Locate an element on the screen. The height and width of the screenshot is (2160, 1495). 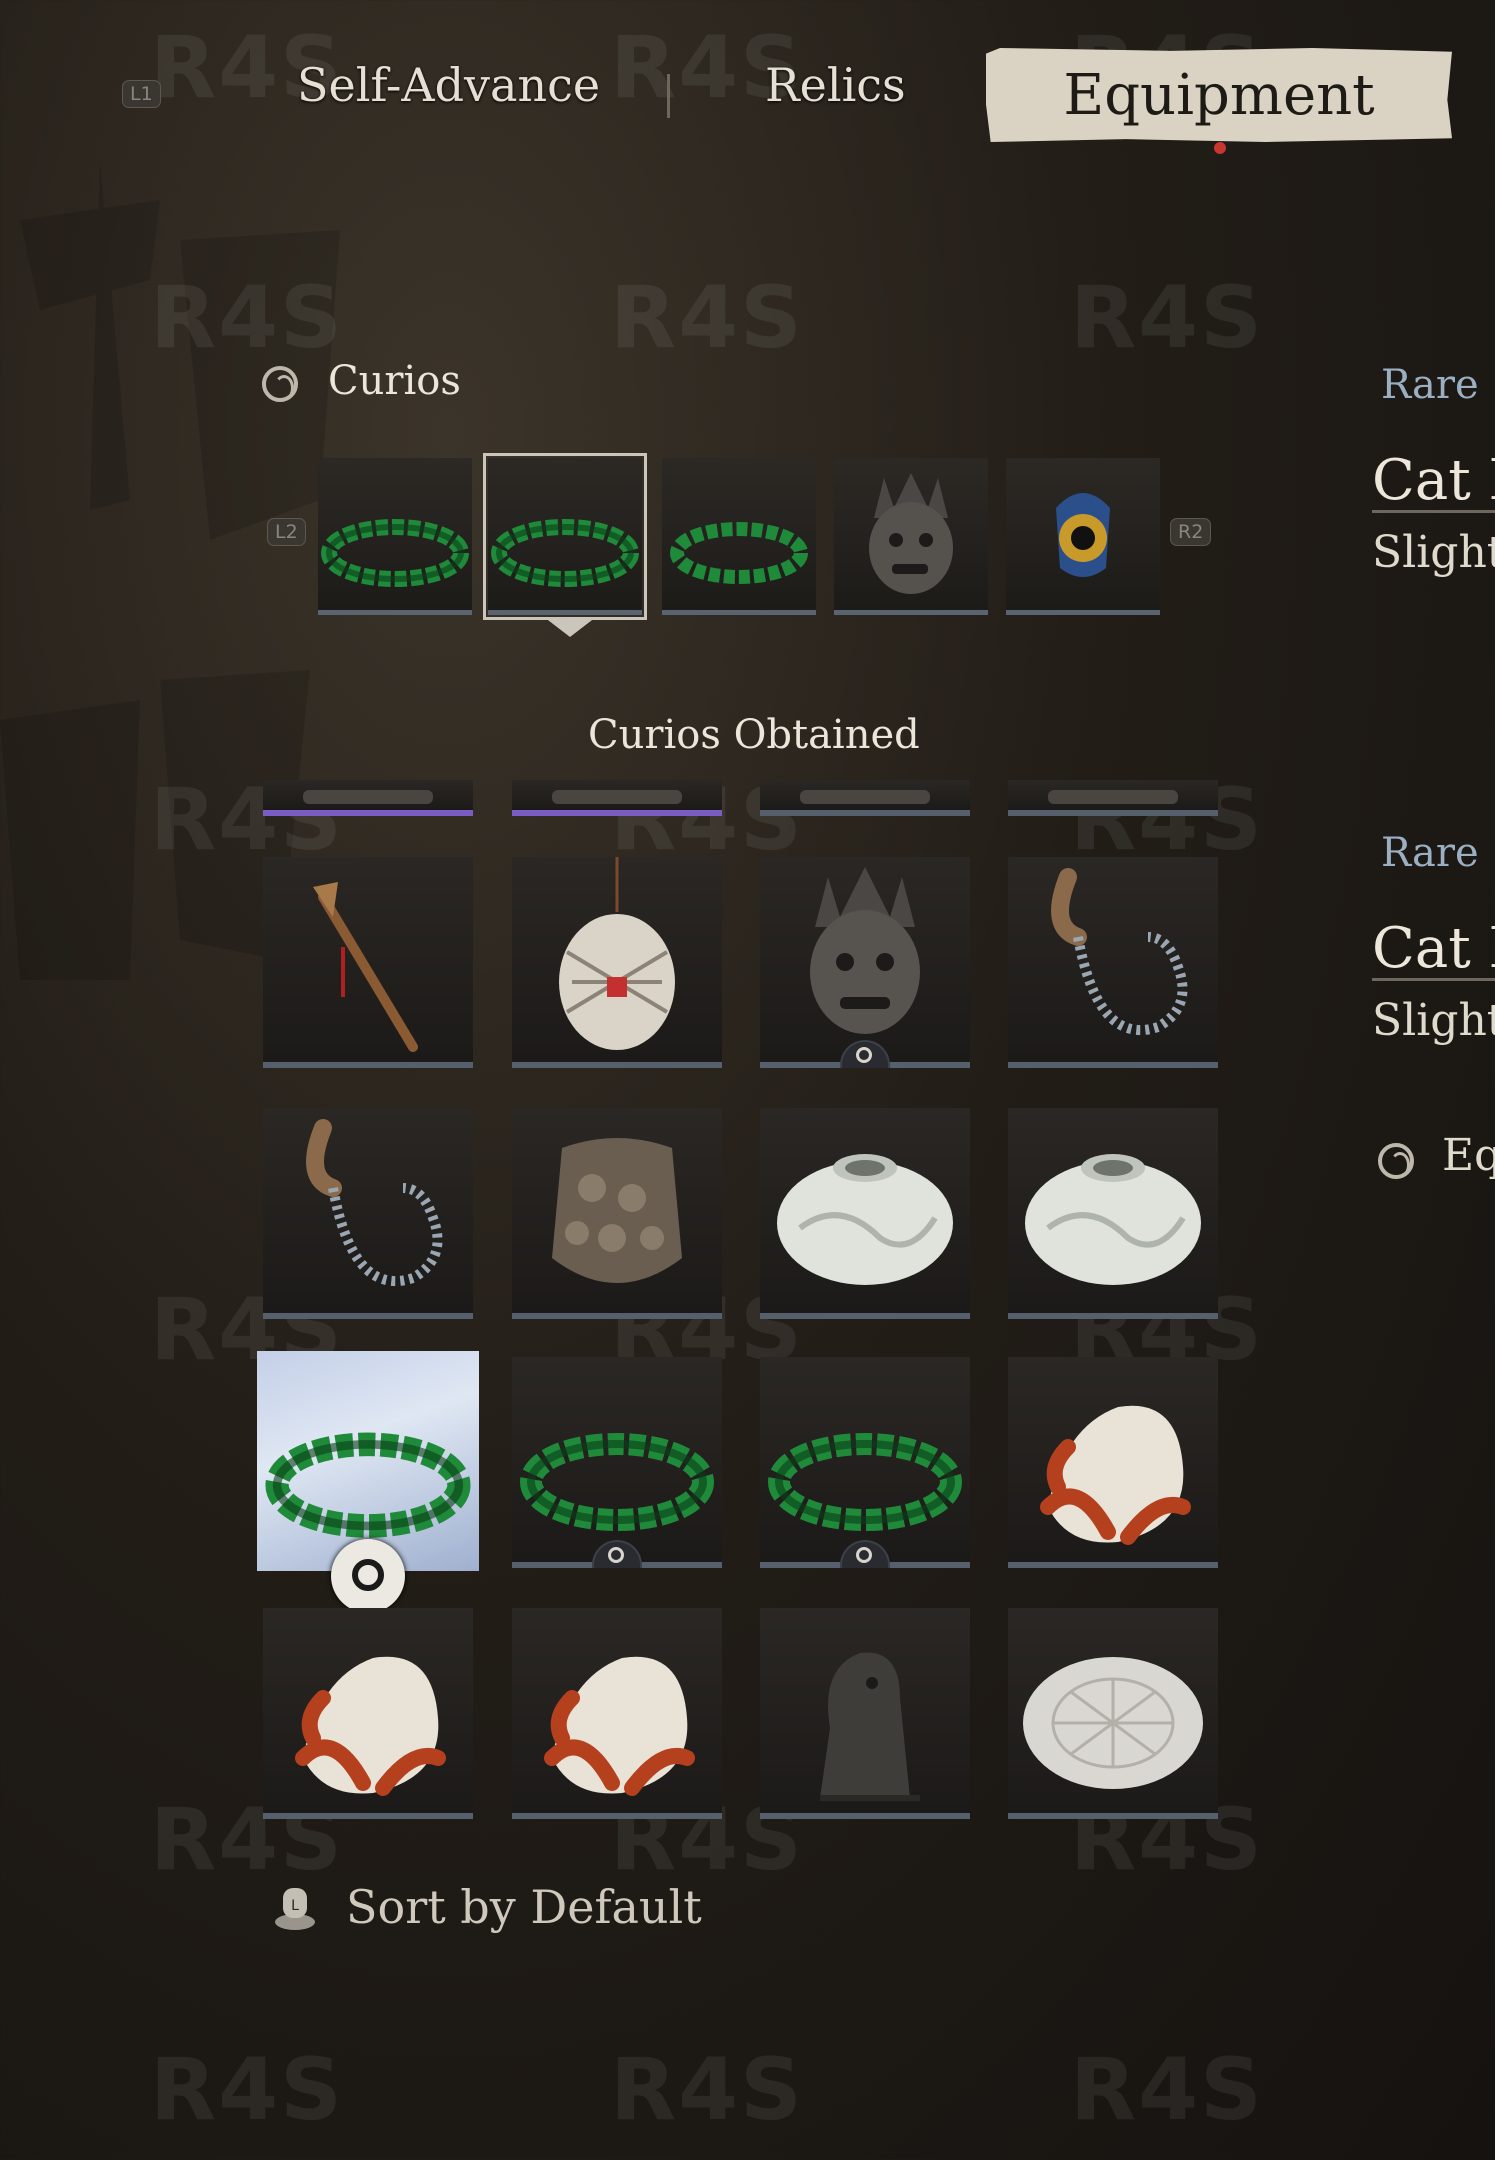
woven-lantern-icon is located at coordinates (617, 953).